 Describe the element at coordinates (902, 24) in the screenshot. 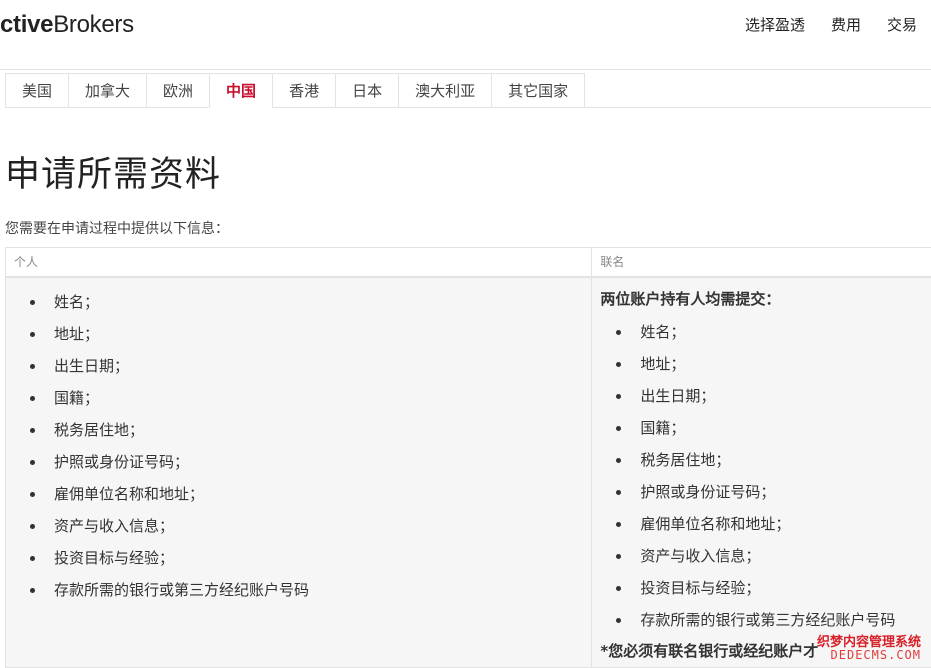

I see `nav-trading: 交易` at that location.